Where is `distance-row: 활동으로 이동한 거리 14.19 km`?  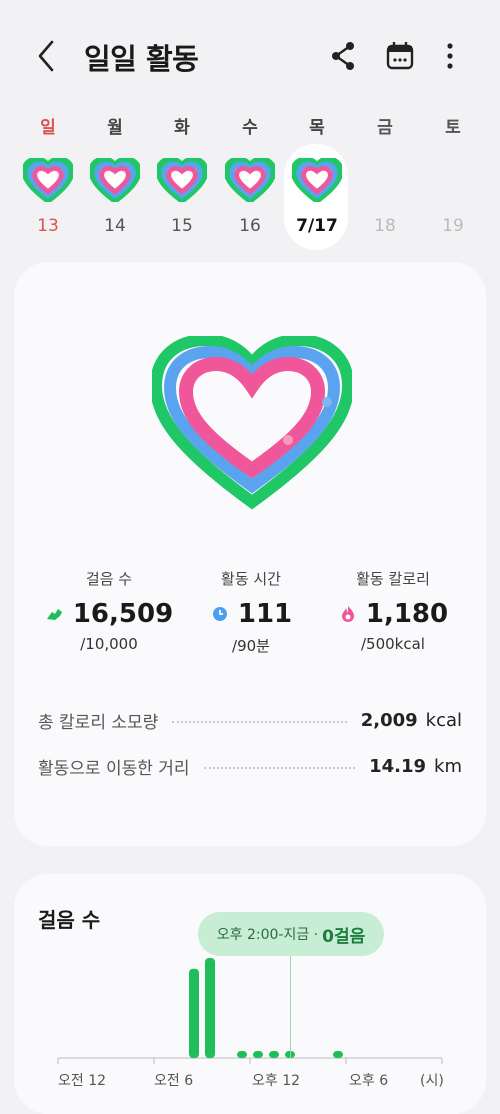 distance-row: 활동으로 이동한 거리 14.19 km is located at coordinates (250, 766).